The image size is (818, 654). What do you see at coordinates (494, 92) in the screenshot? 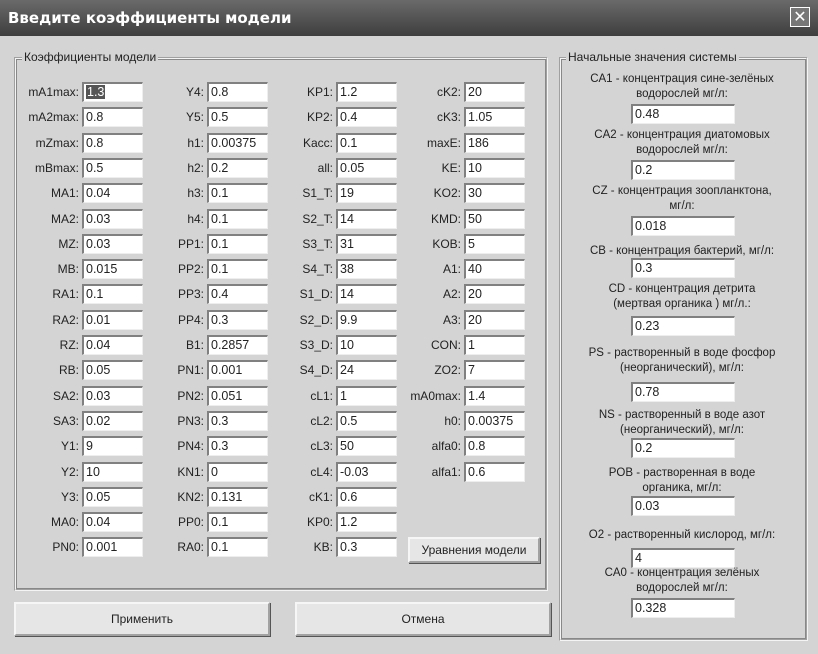
I see `coeff-input-cK2: 20` at bounding box center [494, 92].